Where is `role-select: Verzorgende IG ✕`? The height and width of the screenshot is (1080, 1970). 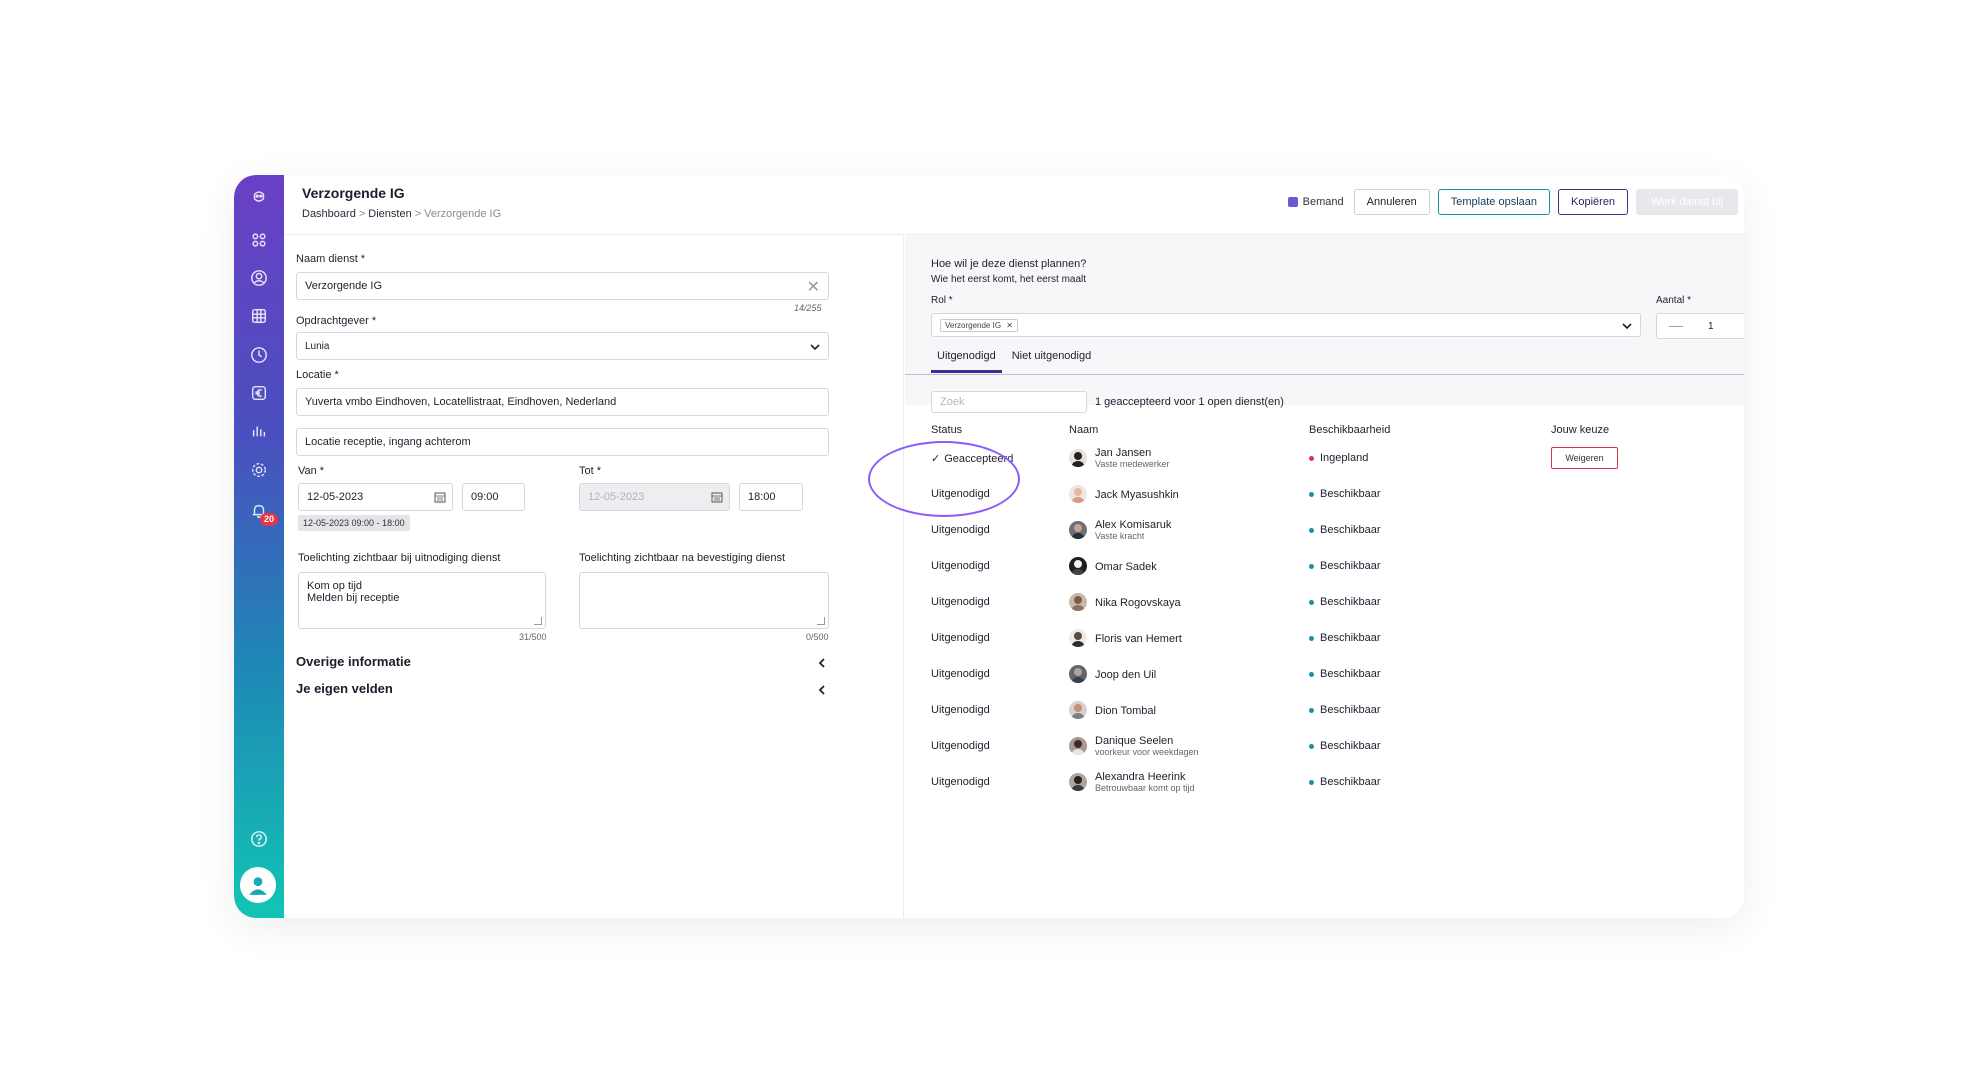 role-select: Verzorgende IG ✕ is located at coordinates (1286, 325).